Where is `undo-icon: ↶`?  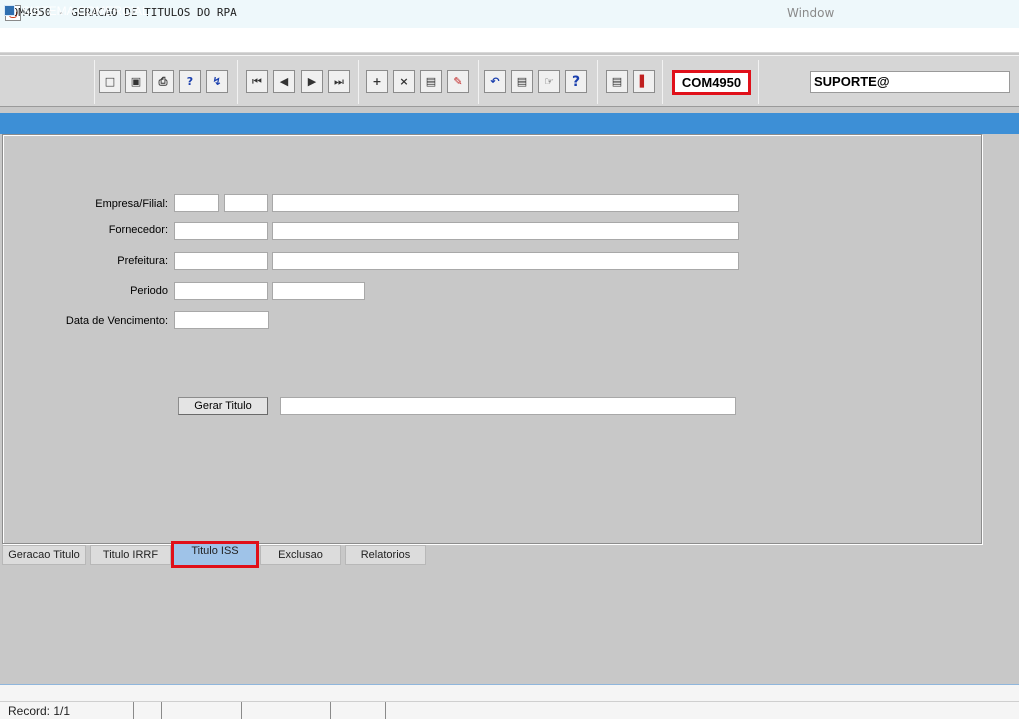 undo-icon: ↶ is located at coordinates (495, 81).